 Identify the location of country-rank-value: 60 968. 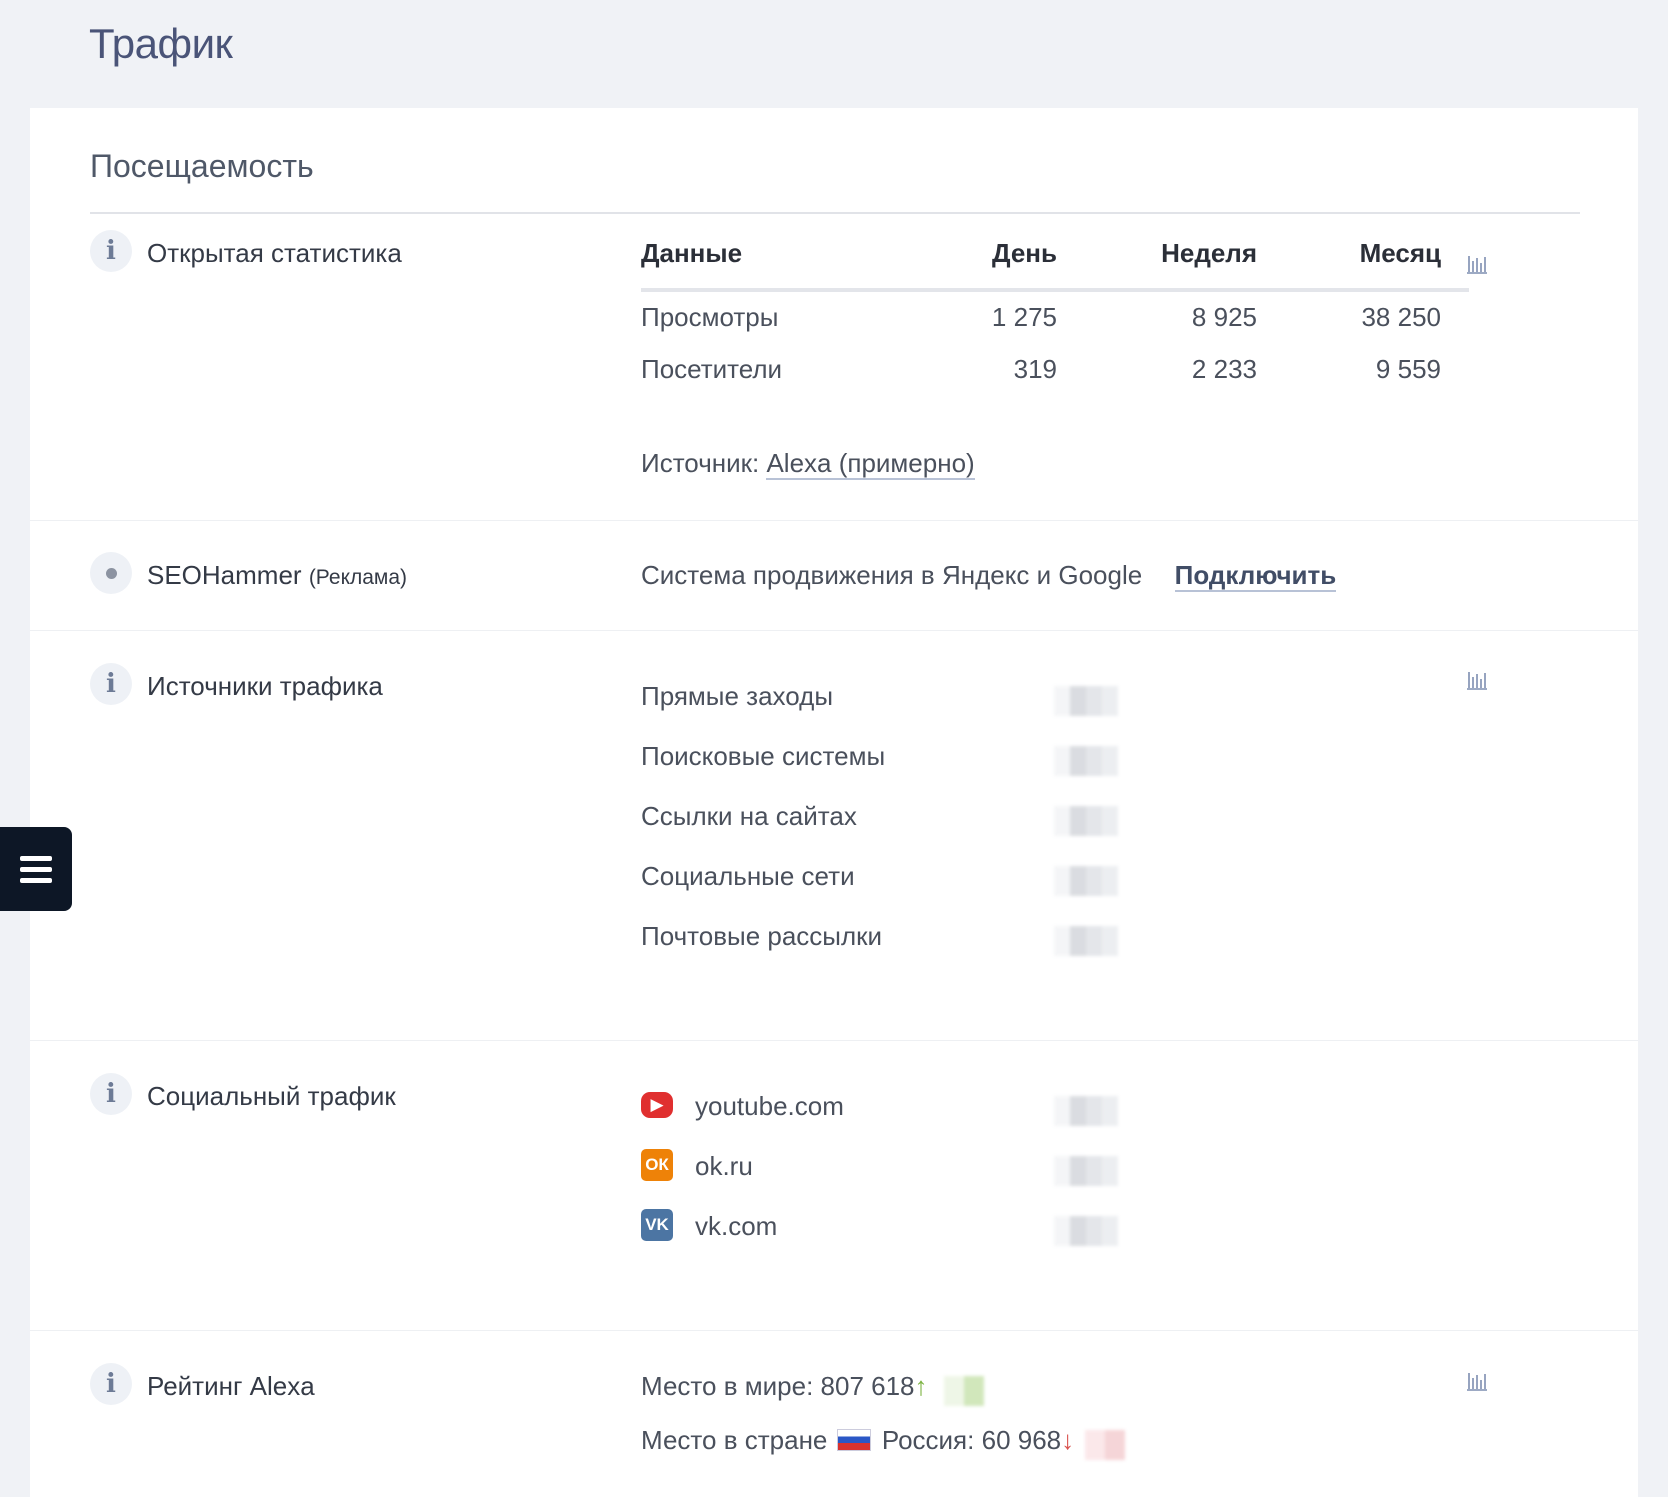
(1021, 1440).